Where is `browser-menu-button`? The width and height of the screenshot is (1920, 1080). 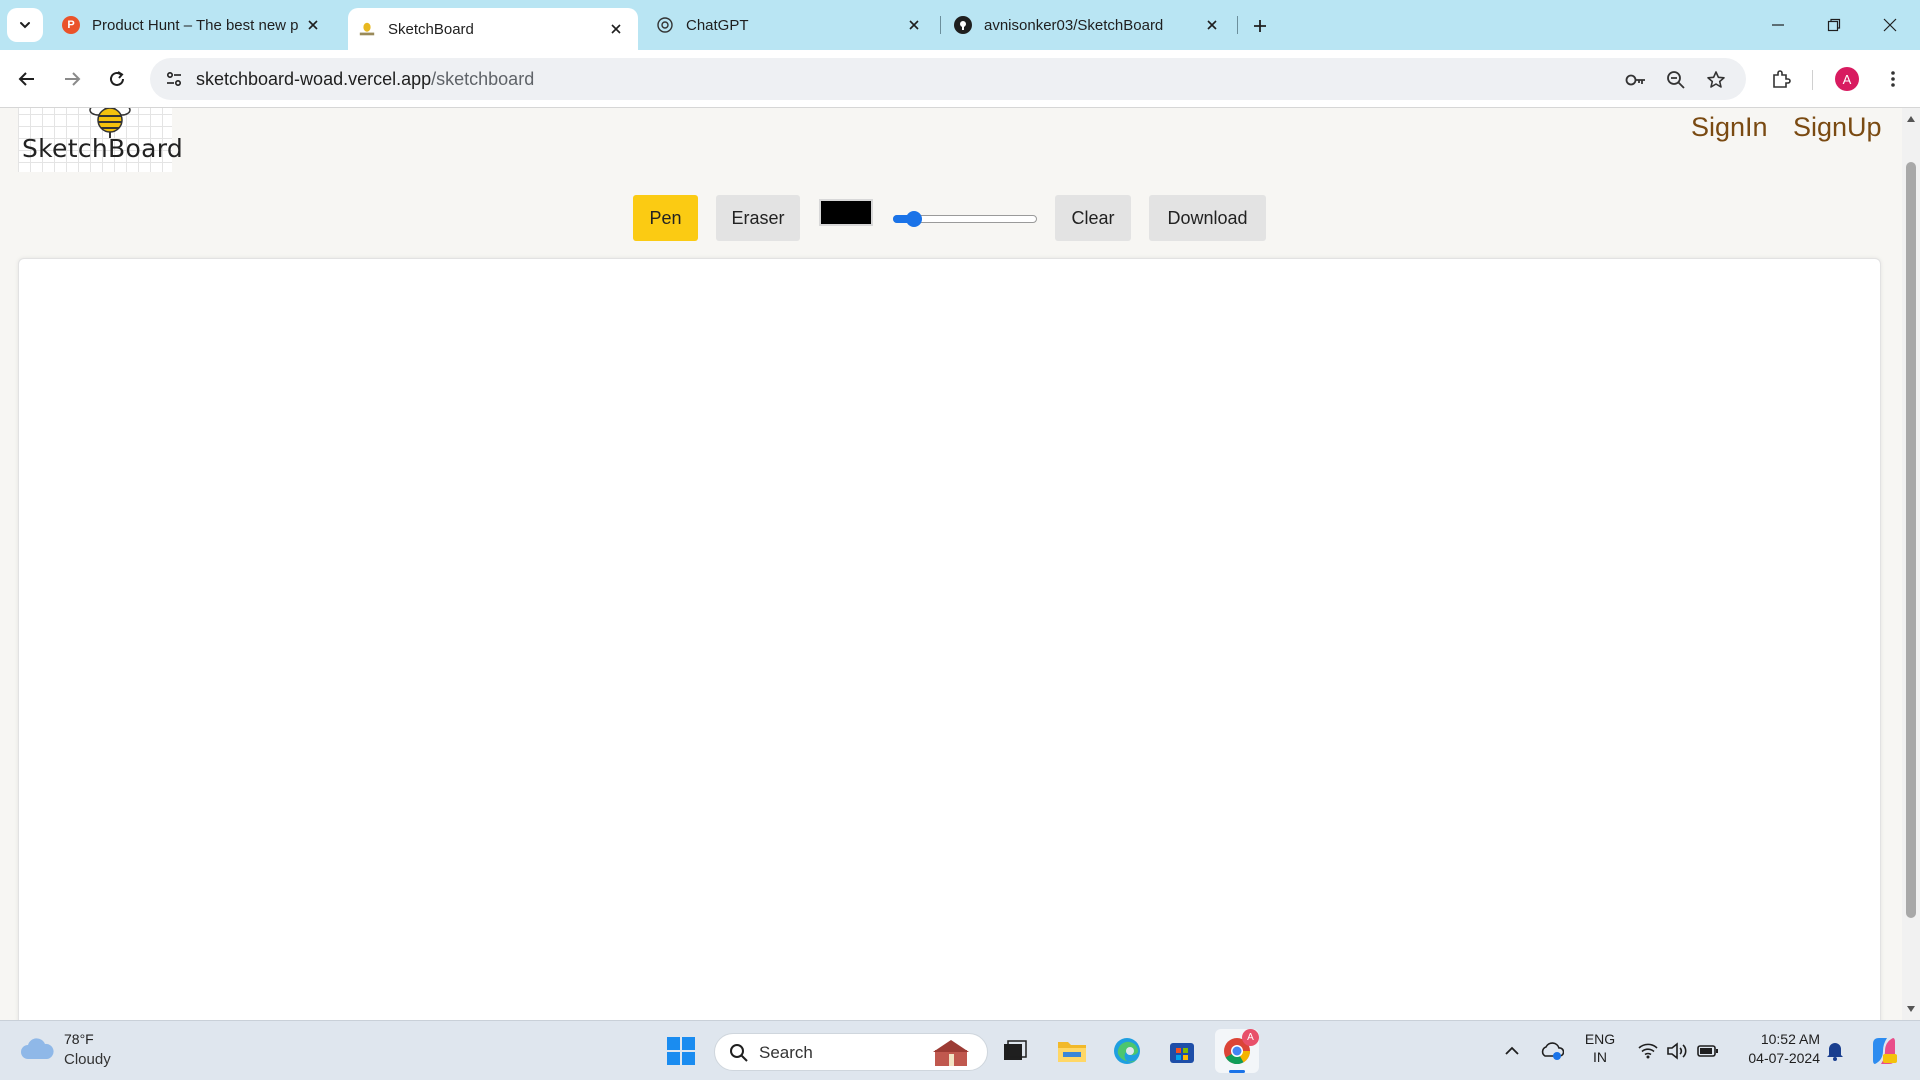 browser-menu-button is located at coordinates (1893, 79).